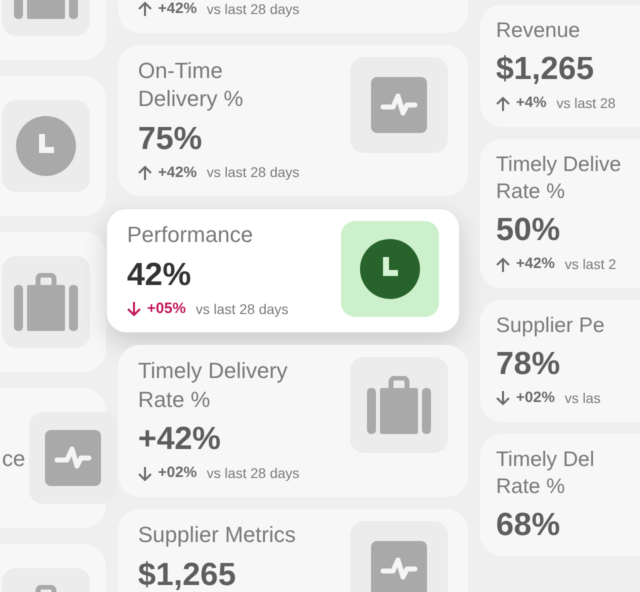 Image resolution: width=640 pixels, height=592 pixels. What do you see at coordinates (586, 104) in the screenshot?
I see `comparison-text: vs last 28` at bounding box center [586, 104].